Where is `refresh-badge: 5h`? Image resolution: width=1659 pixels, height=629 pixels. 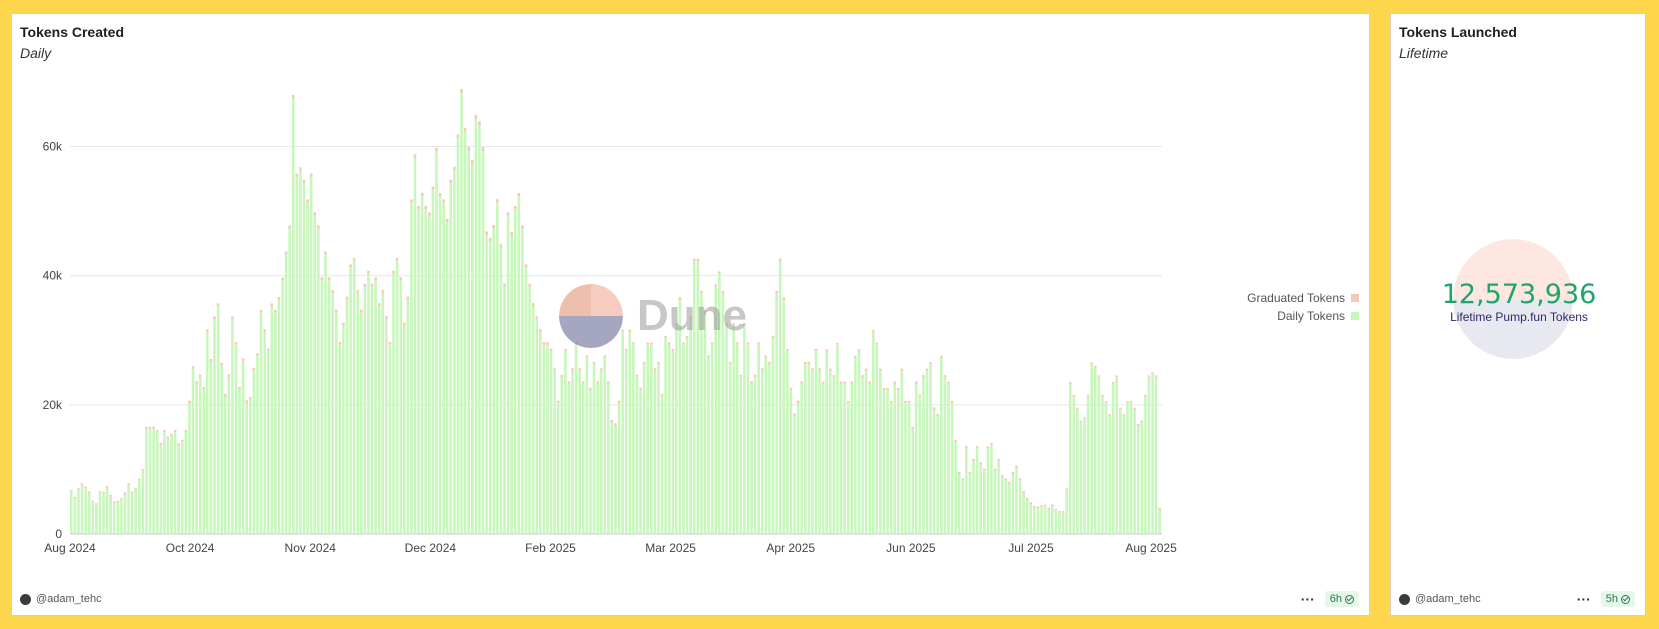
refresh-badge: 5h is located at coordinates (1617, 599).